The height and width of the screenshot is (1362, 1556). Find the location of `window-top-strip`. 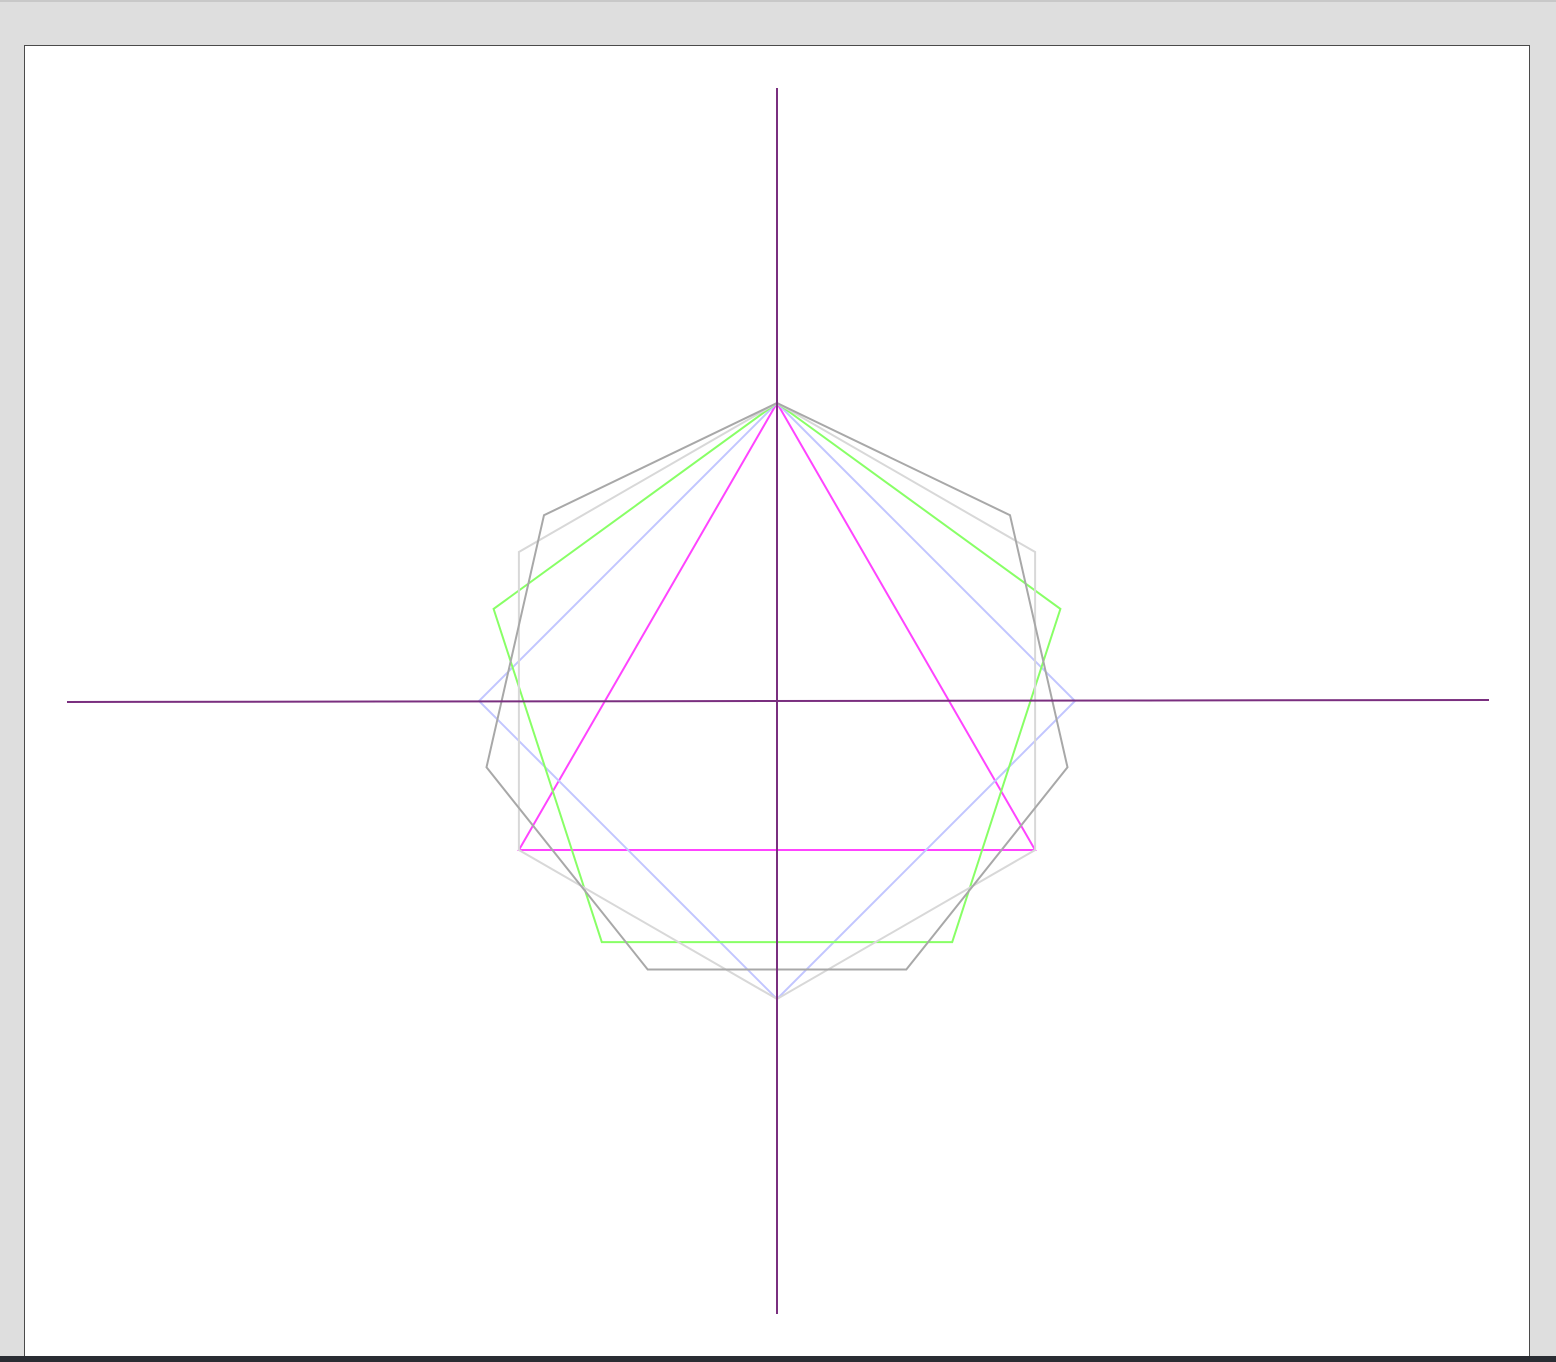

window-top-strip is located at coordinates (778, 1).